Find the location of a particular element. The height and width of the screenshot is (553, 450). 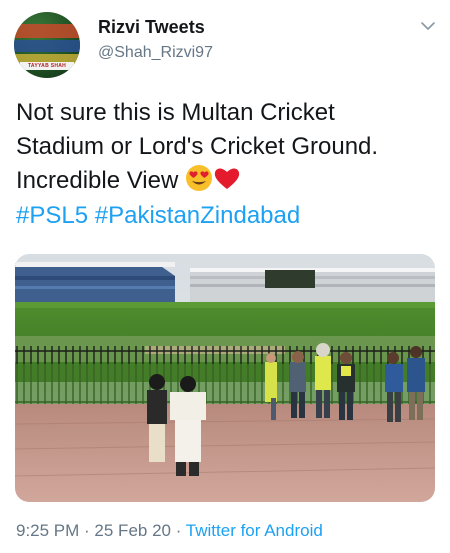

avatar: TAYYAB SHAH is located at coordinates (47, 45).